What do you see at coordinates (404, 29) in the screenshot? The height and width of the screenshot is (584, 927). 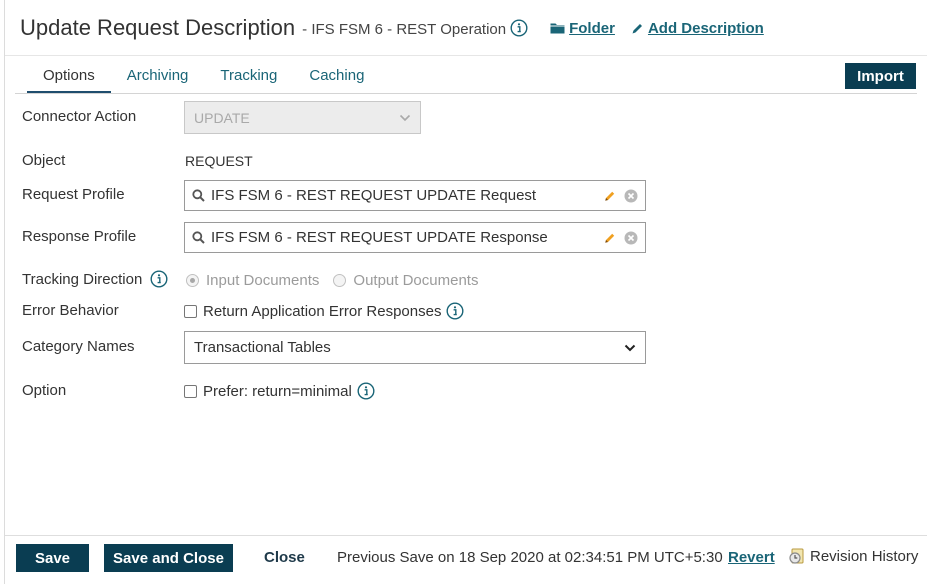 I see `page-subtitle: - IFS FSM 6 - REST Operation` at bounding box center [404, 29].